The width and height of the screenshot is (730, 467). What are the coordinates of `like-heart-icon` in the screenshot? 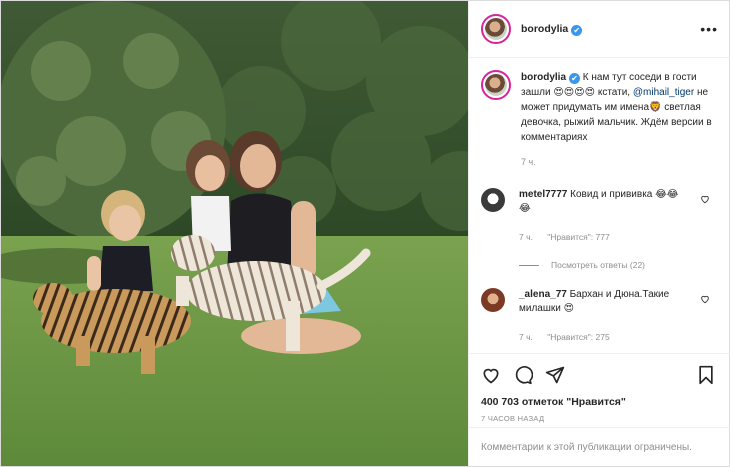 It's located at (491, 375).